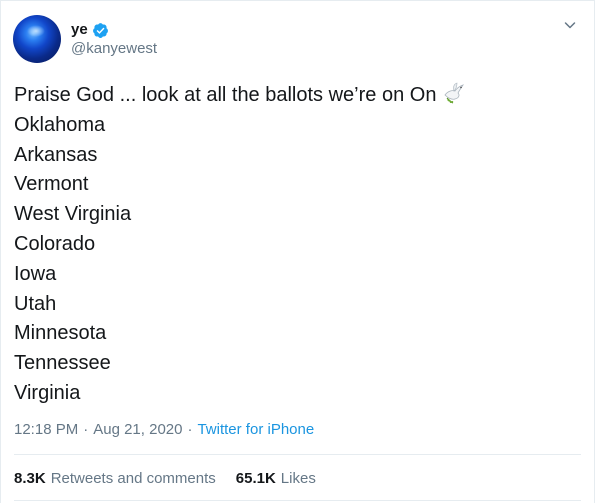 This screenshot has width=595, height=503. I want to click on retweets-count: 8.3K, so click(30, 478).